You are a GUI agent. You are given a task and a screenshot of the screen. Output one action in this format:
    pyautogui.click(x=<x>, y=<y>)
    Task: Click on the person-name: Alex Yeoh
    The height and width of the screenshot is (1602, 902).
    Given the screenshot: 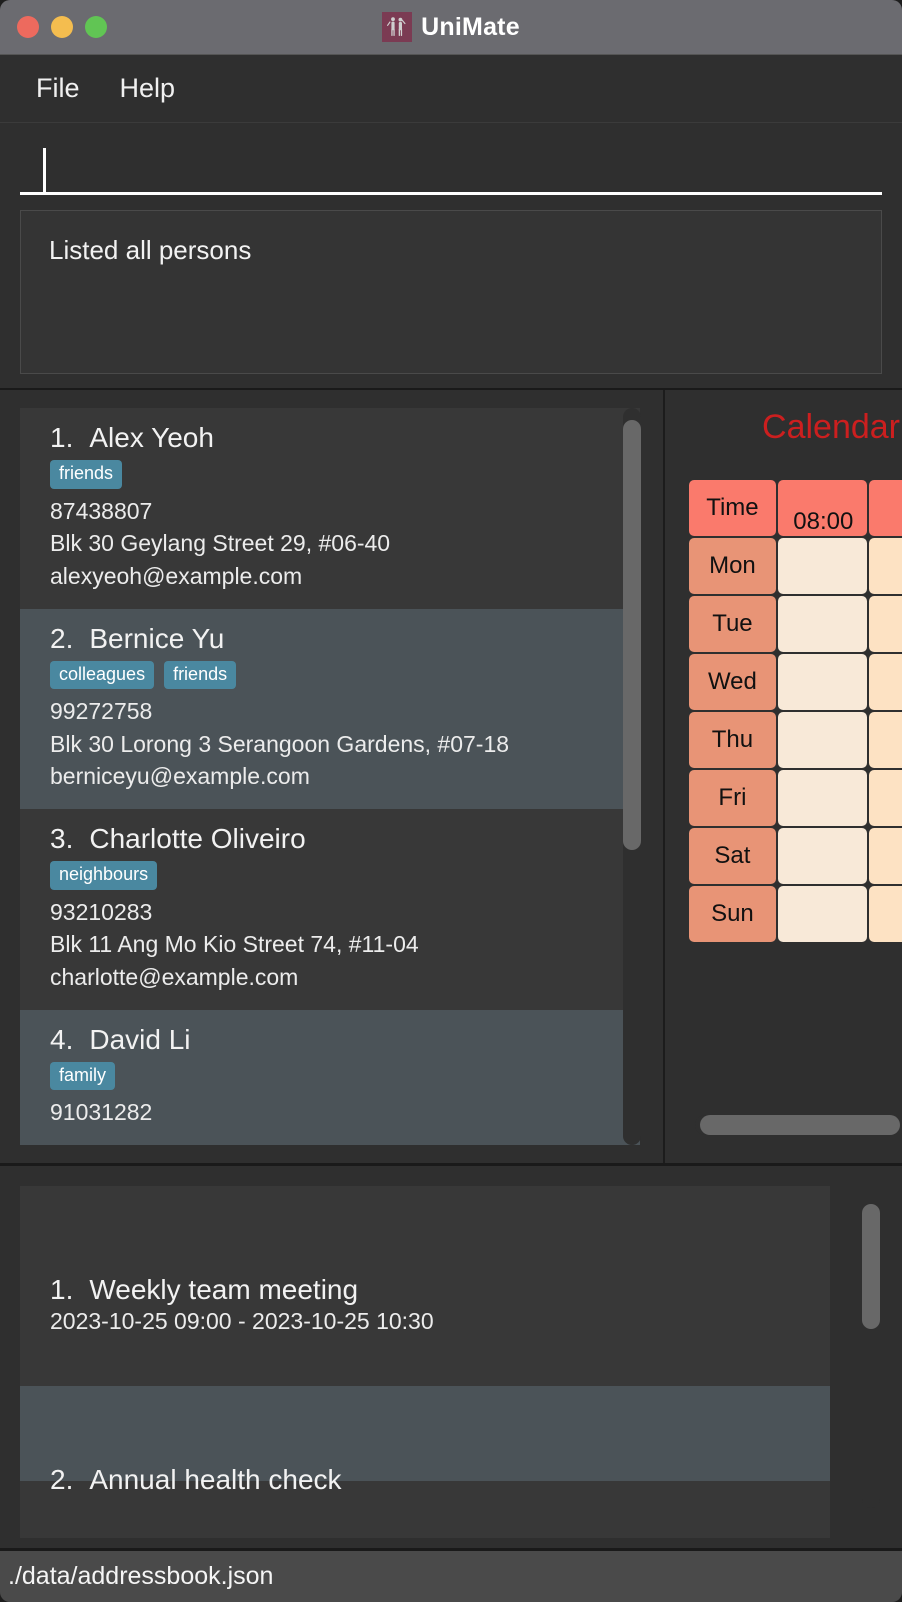 What is the action you would take?
    pyautogui.click(x=151, y=437)
    